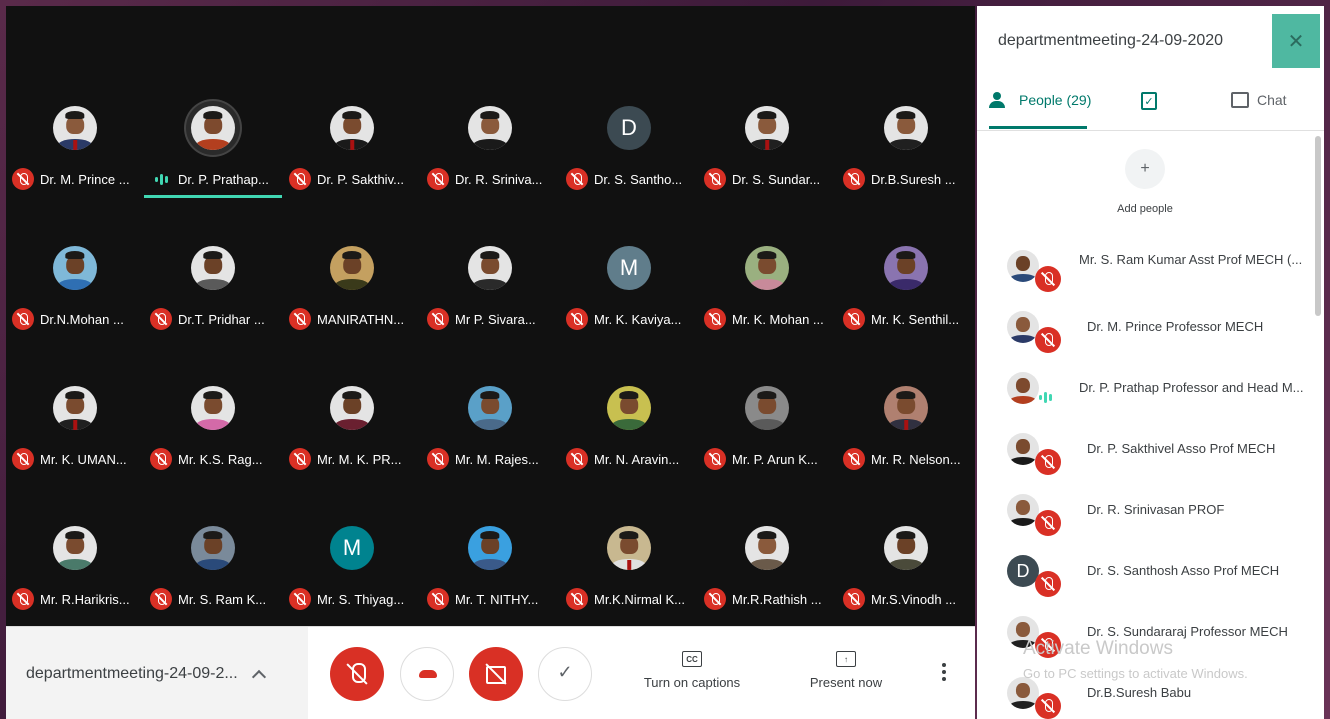  Describe the element at coordinates (496, 674) in the screenshot. I see `camera-toggle-button` at that location.